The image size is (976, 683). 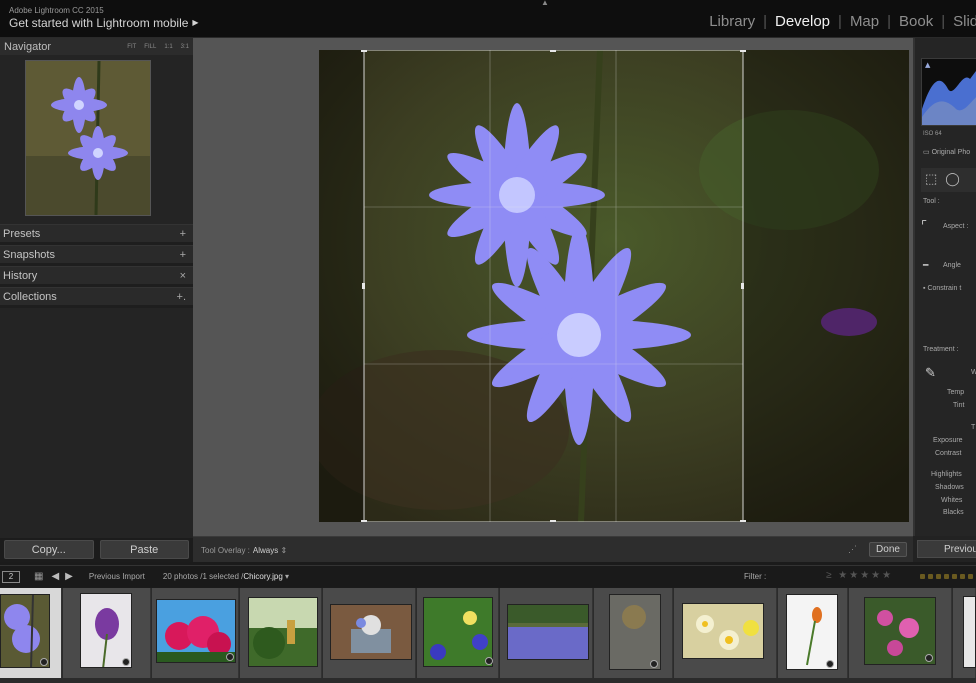 What do you see at coordinates (951, 152) in the screenshot?
I see `original-photo-label: Original Pho` at bounding box center [951, 152].